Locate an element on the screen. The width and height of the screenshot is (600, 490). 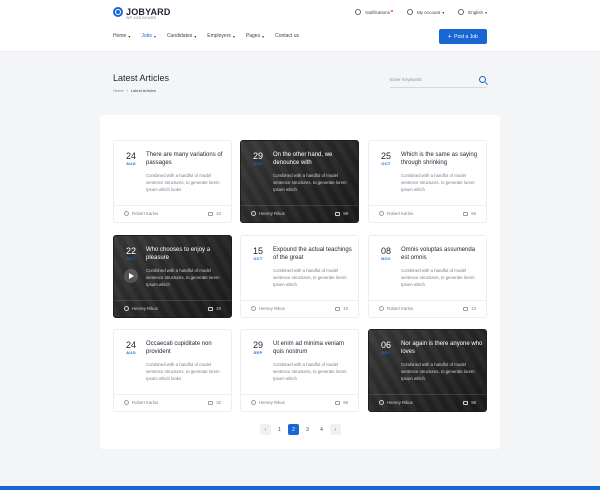
article-comments: 20 is located at coordinates (214, 308).